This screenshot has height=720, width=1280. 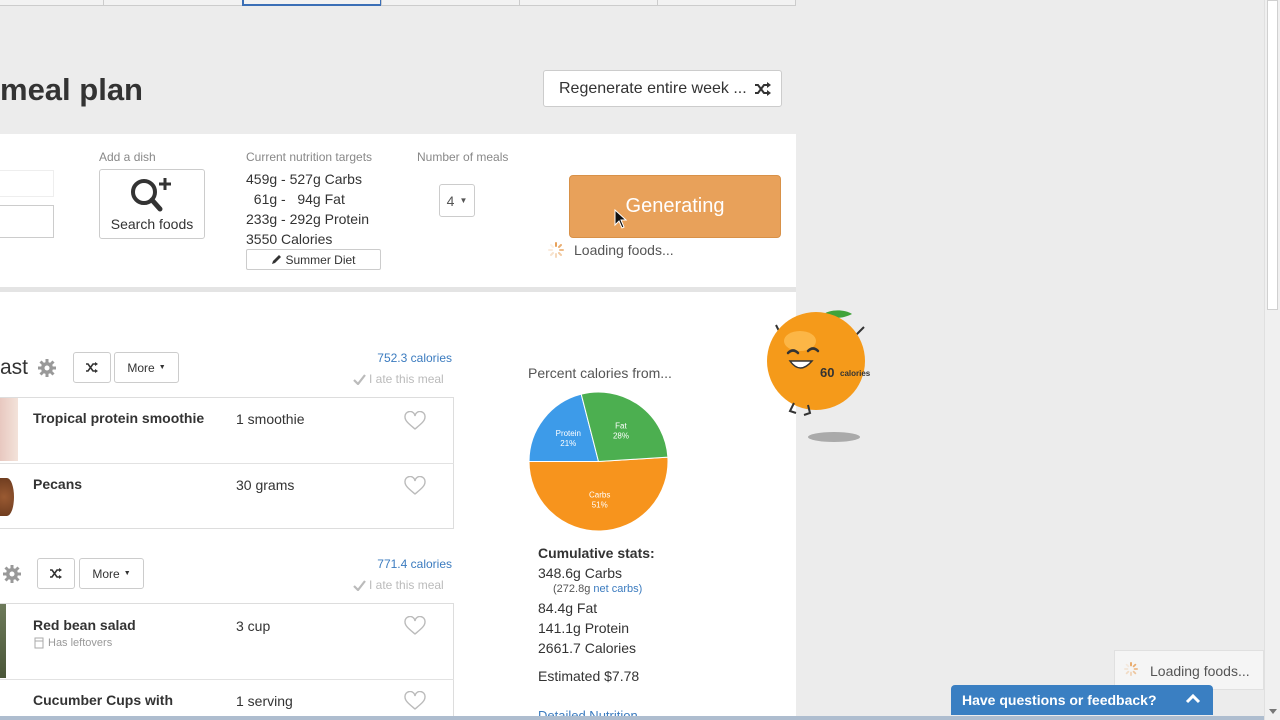 I want to click on meal-title-breakfast: ast, so click(x=14, y=367).